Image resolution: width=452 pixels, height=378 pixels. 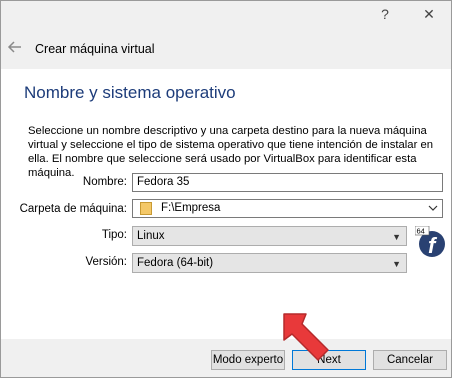 I want to click on fedora-os-icon: f 64, so click(x=431, y=242).